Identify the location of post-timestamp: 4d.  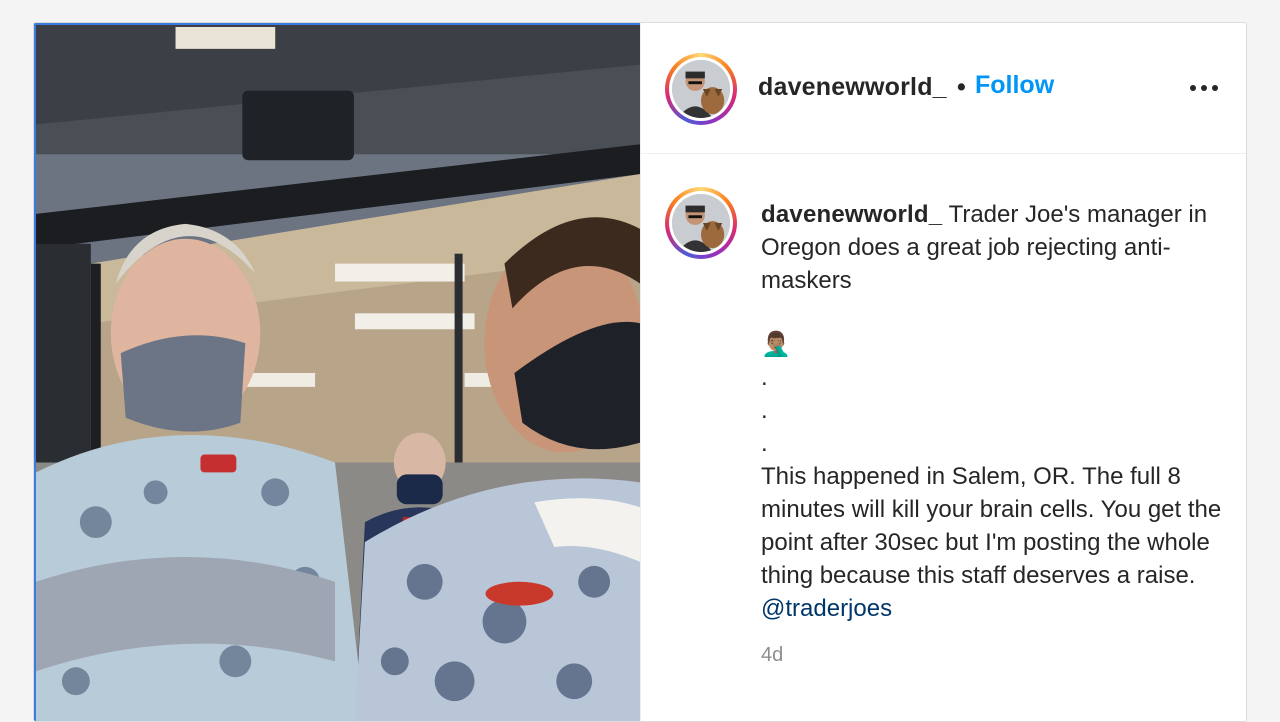
(772, 655).